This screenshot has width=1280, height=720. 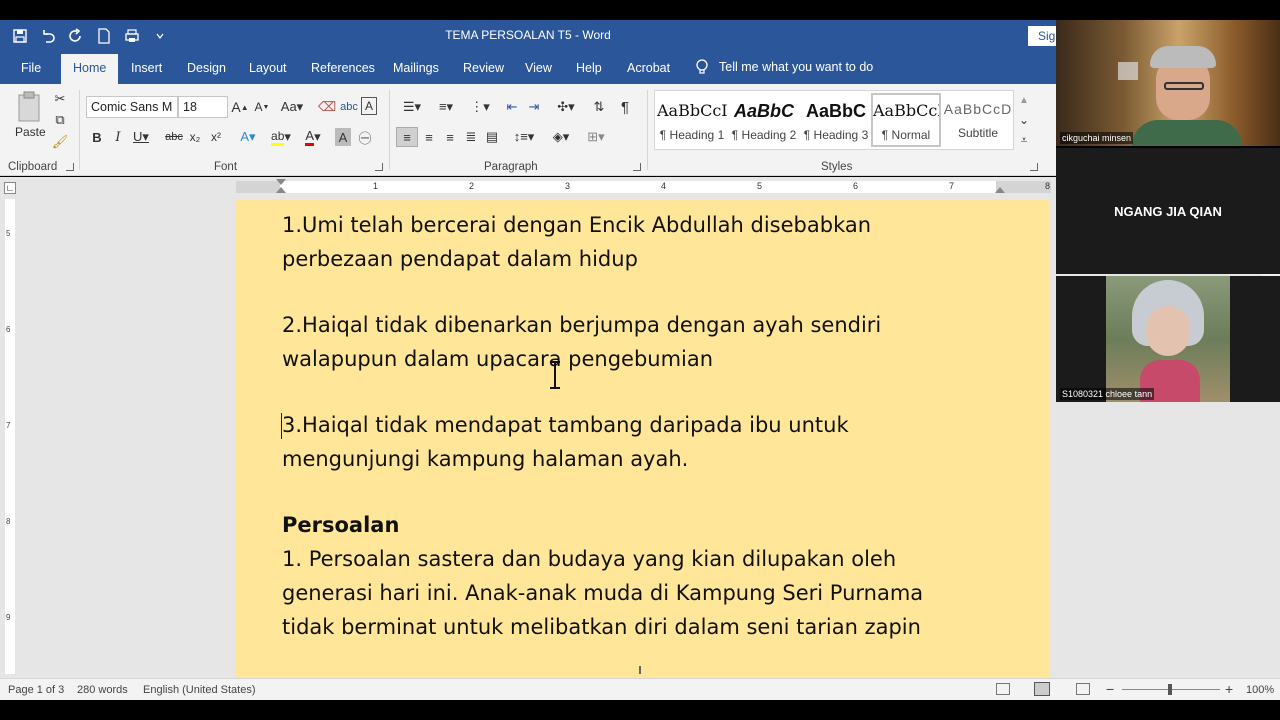 I want to click on person-shirt, so click(x=1187, y=133).